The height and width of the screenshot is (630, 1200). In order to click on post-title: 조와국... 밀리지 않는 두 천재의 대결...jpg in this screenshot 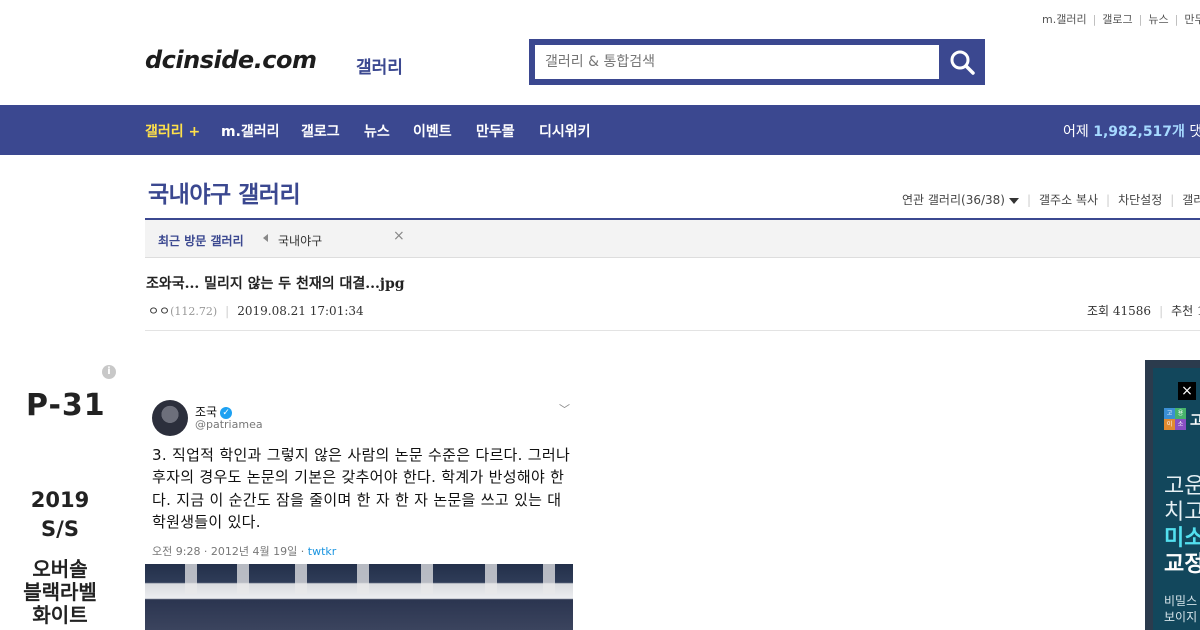, I will do `click(275, 284)`.